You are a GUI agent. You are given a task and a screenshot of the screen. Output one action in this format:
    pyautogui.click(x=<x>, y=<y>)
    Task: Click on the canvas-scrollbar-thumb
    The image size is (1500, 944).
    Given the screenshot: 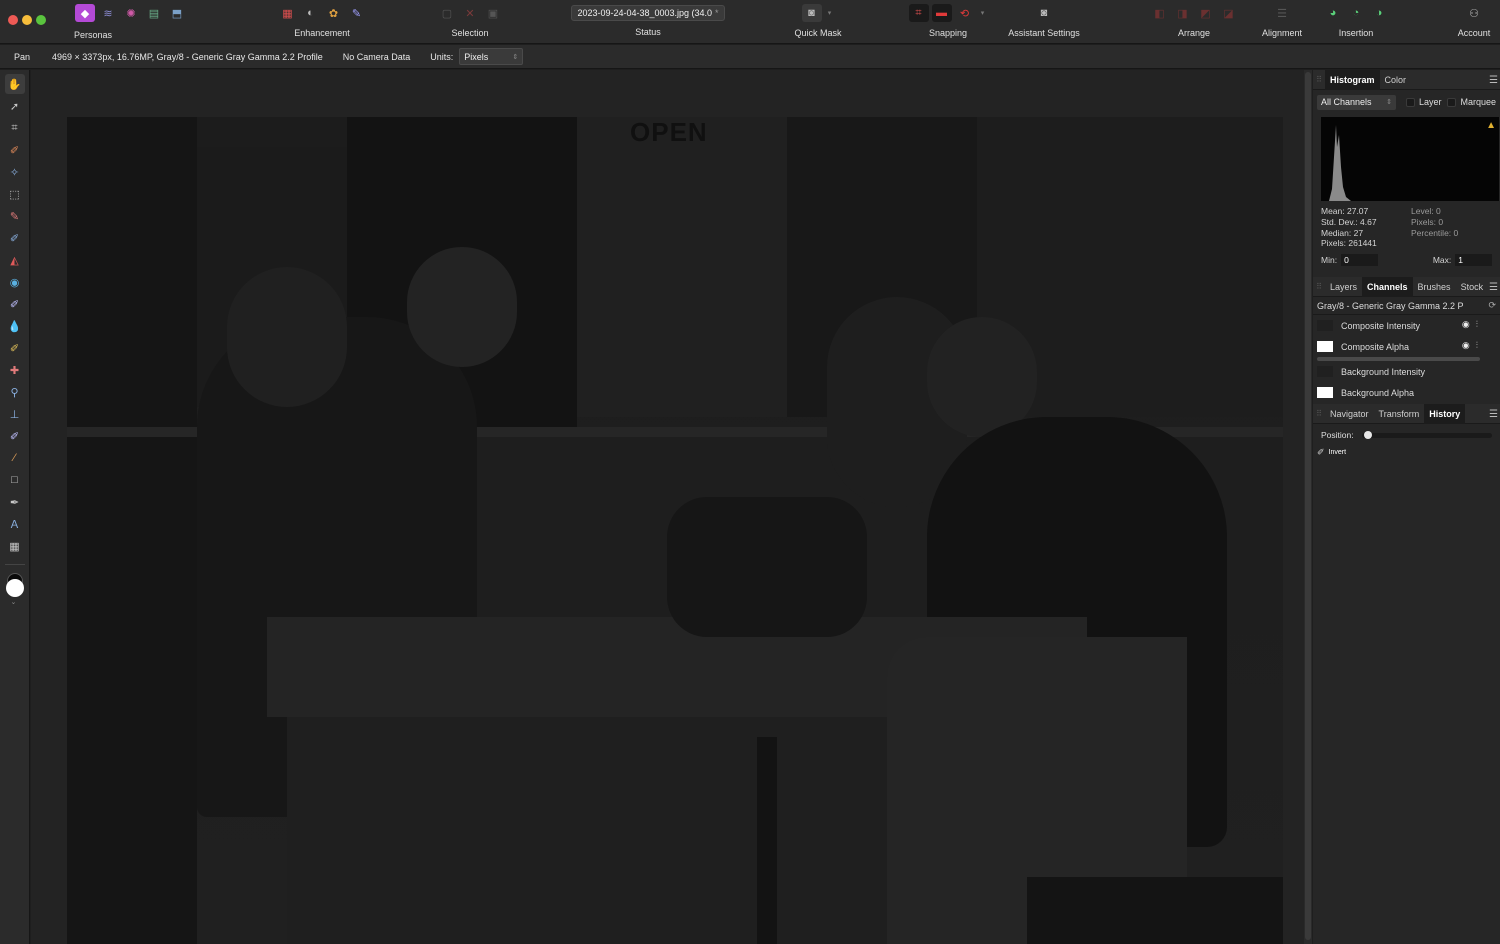 What is the action you would take?
    pyautogui.click(x=1308, y=506)
    